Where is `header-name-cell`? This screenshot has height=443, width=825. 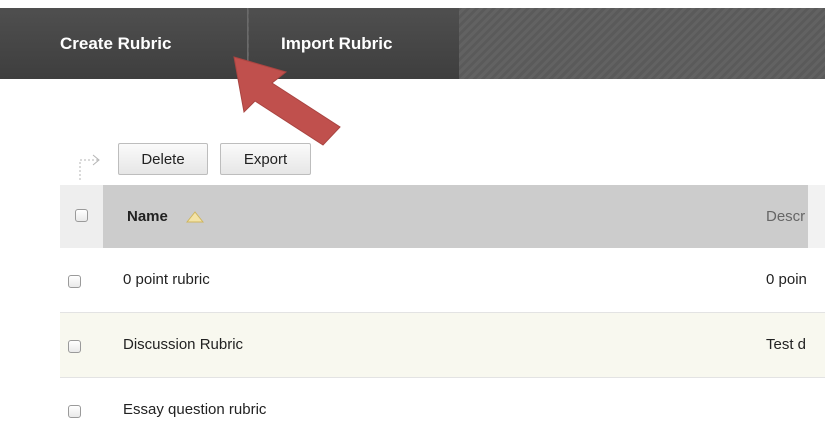
header-name-cell is located at coordinates (455, 216).